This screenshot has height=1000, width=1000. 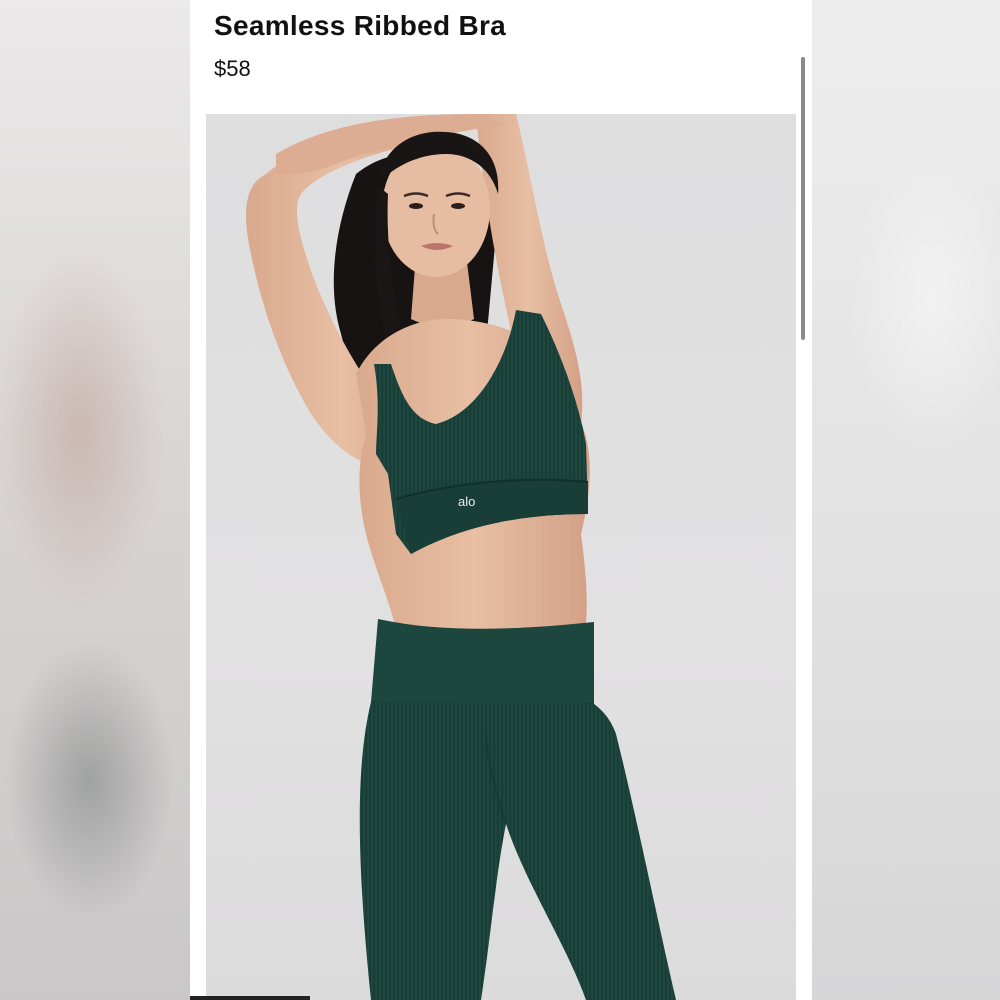 I want to click on home-indicator, so click(x=250, y=998).